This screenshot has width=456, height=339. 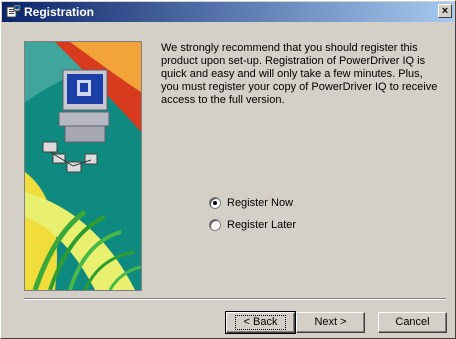 I want to click on cancel-button-label: Cancel, so click(x=412, y=322).